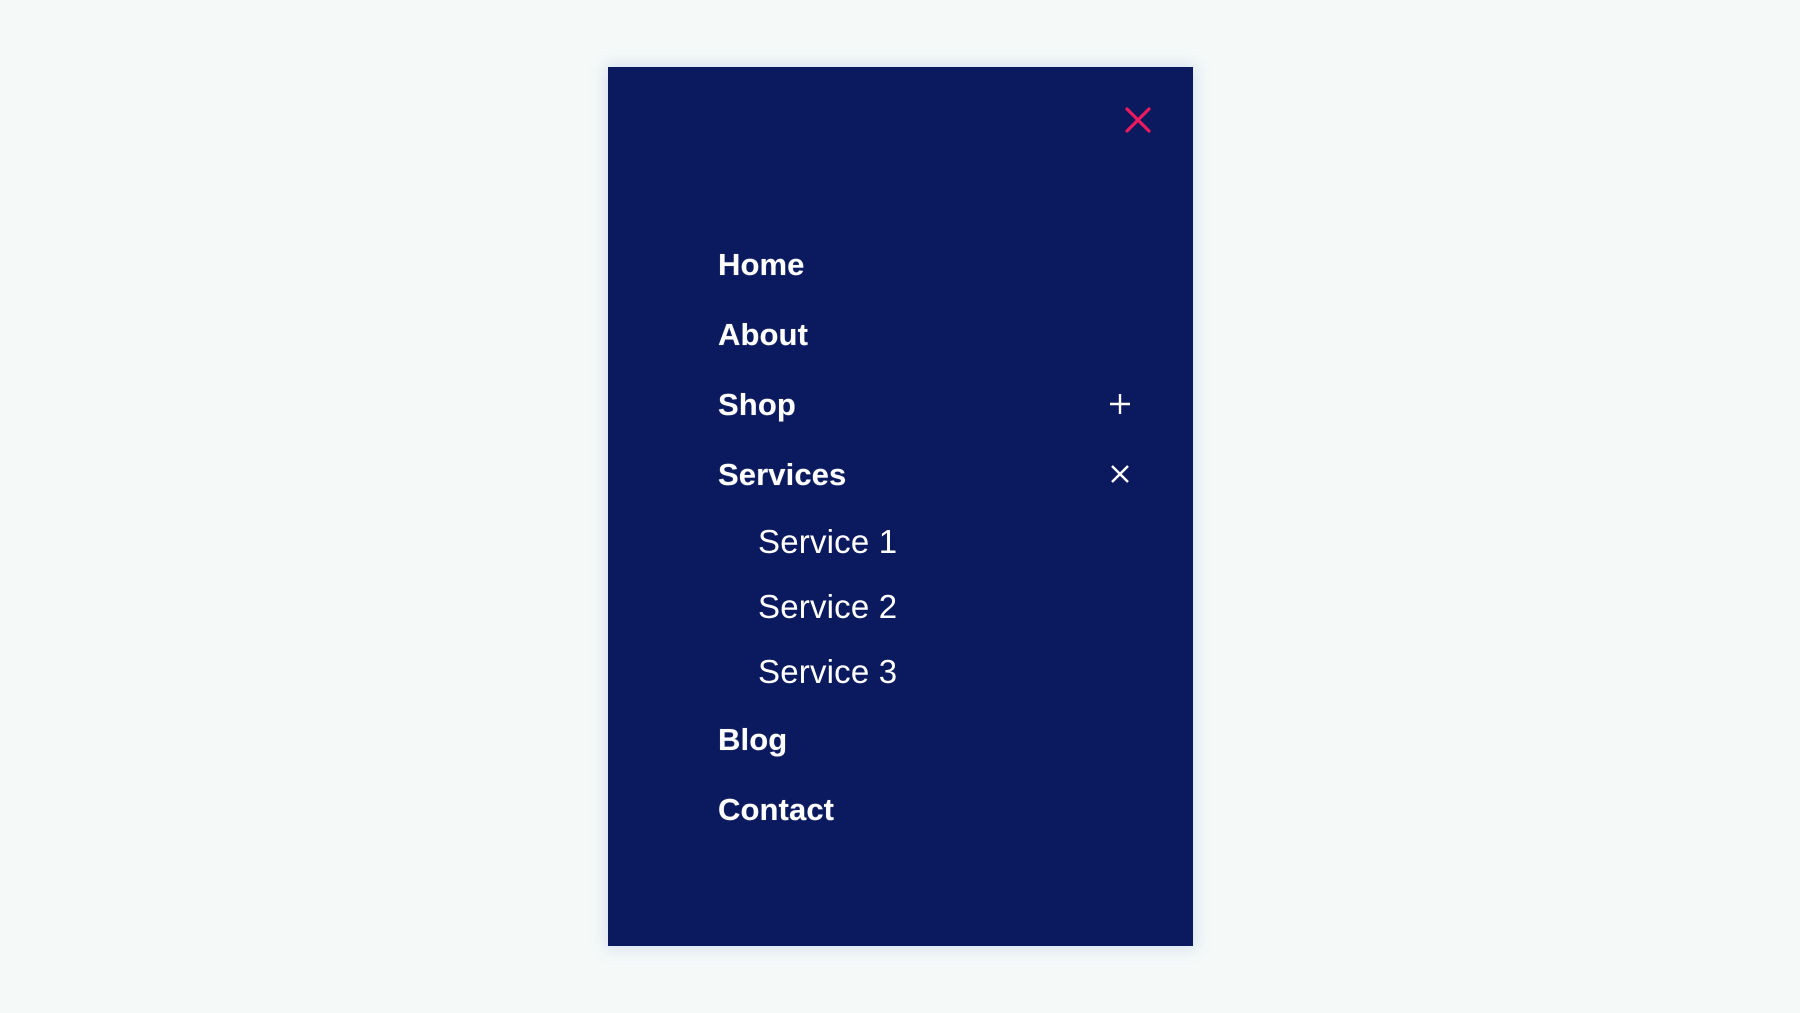 The image size is (1800, 1013). What do you see at coordinates (753, 739) in the screenshot?
I see `nav-item-label: Blog` at bounding box center [753, 739].